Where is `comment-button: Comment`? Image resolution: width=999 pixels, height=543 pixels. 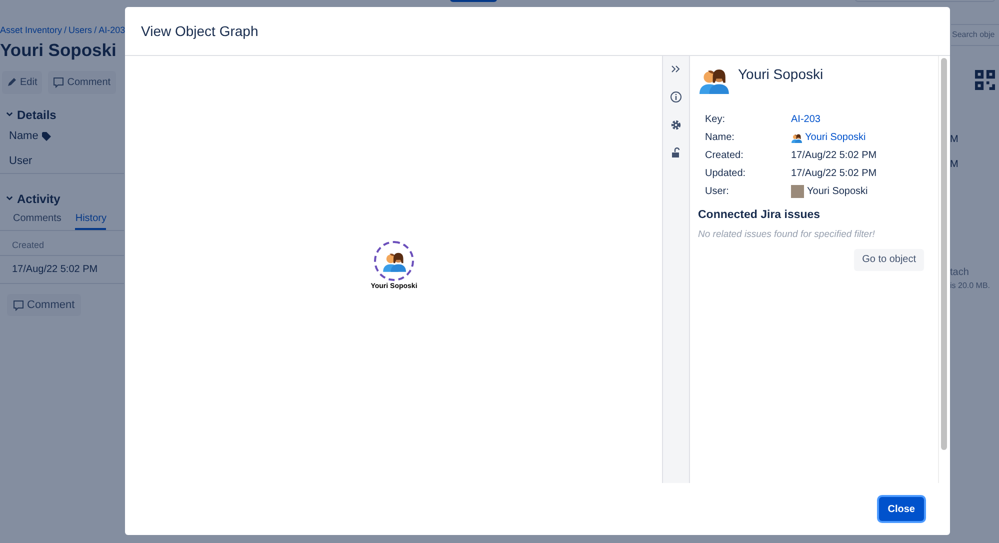
comment-button: Comment is located at coordinates (44, 305).